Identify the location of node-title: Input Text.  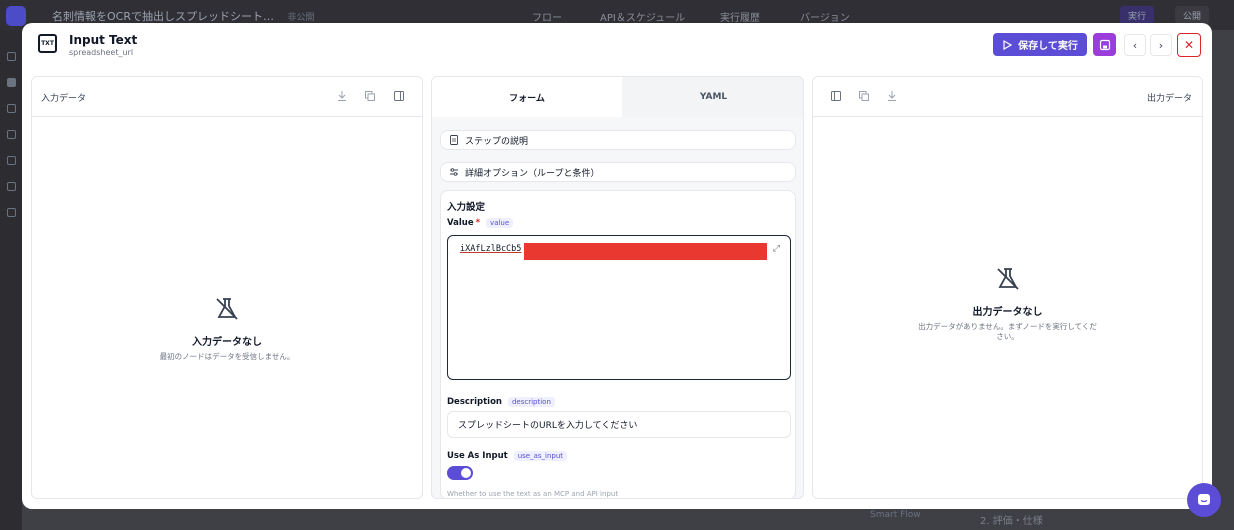
(103, 40).